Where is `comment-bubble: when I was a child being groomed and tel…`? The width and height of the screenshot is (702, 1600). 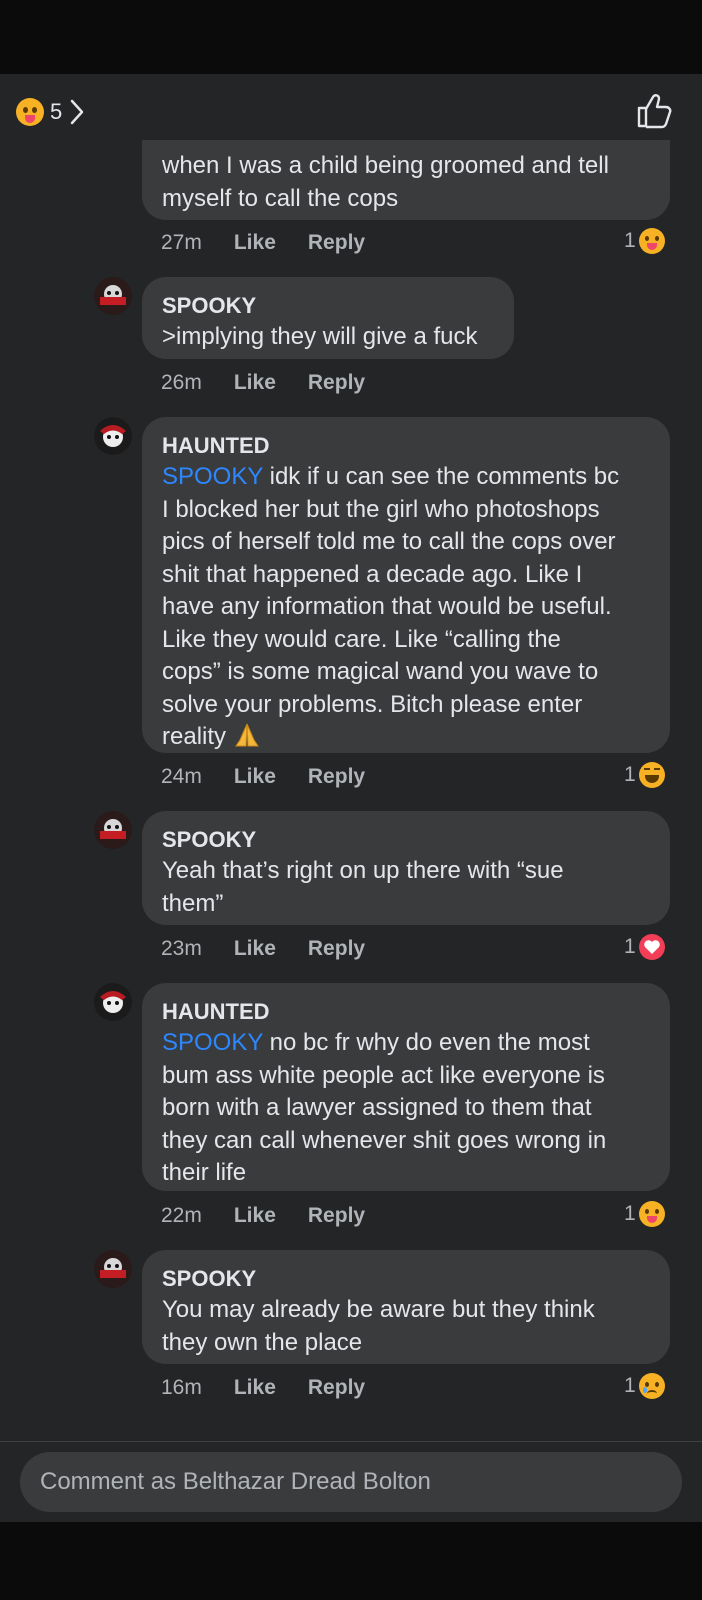 comment-bubble: when I was a child being groomed and tel… is located at coordinates (406, 180).